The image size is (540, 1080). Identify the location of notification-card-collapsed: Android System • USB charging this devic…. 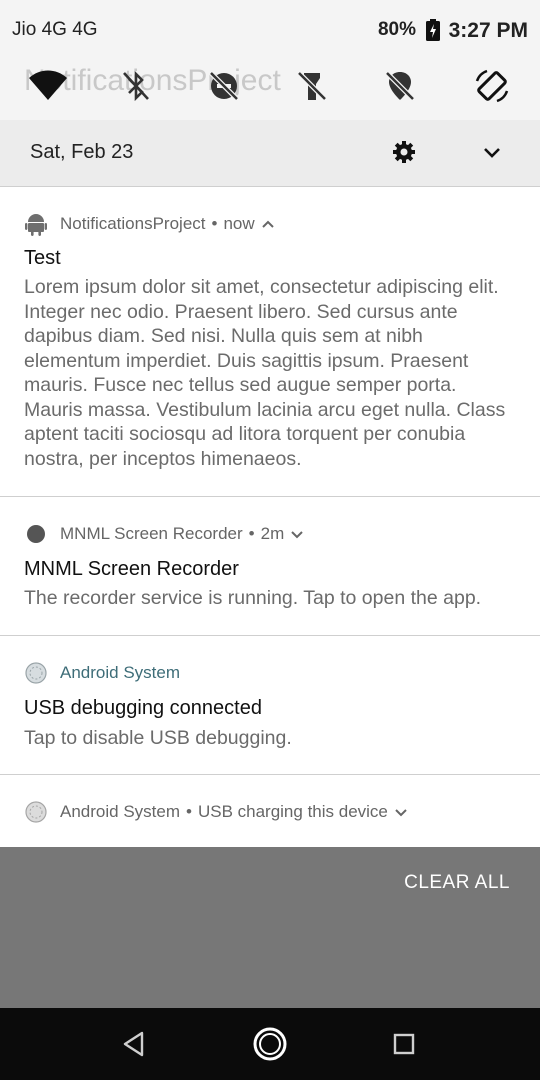
(270, 810).